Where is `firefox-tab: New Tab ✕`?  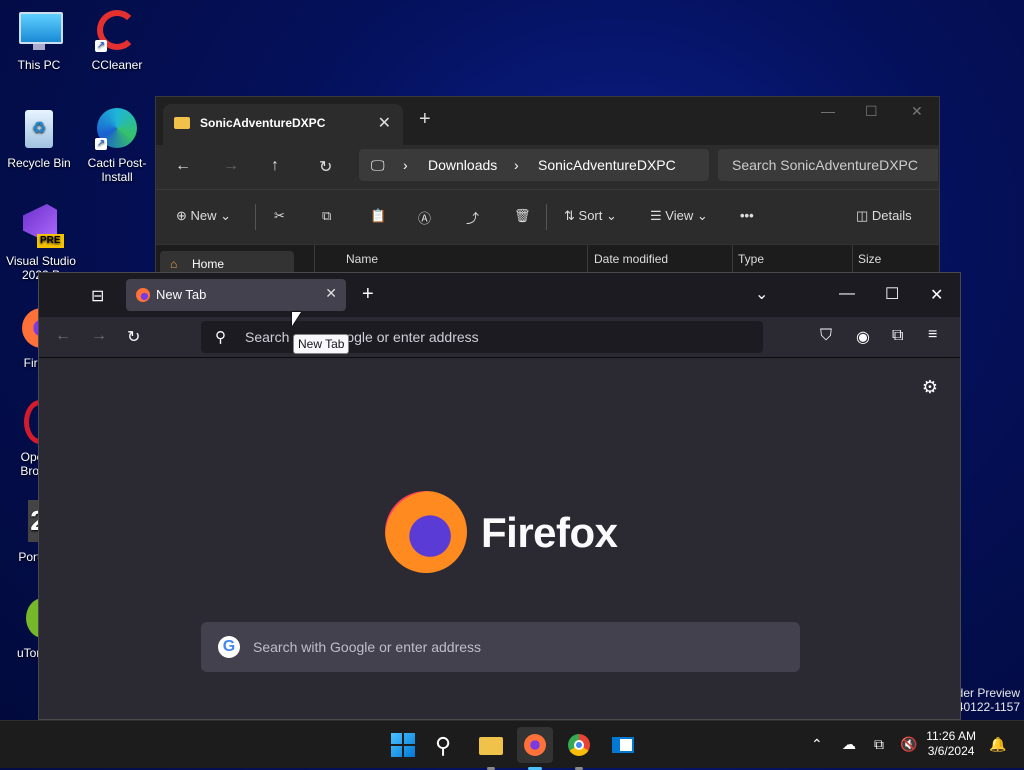 firefox-tab: New Tab ✕ is located at coordinates (236, 295).